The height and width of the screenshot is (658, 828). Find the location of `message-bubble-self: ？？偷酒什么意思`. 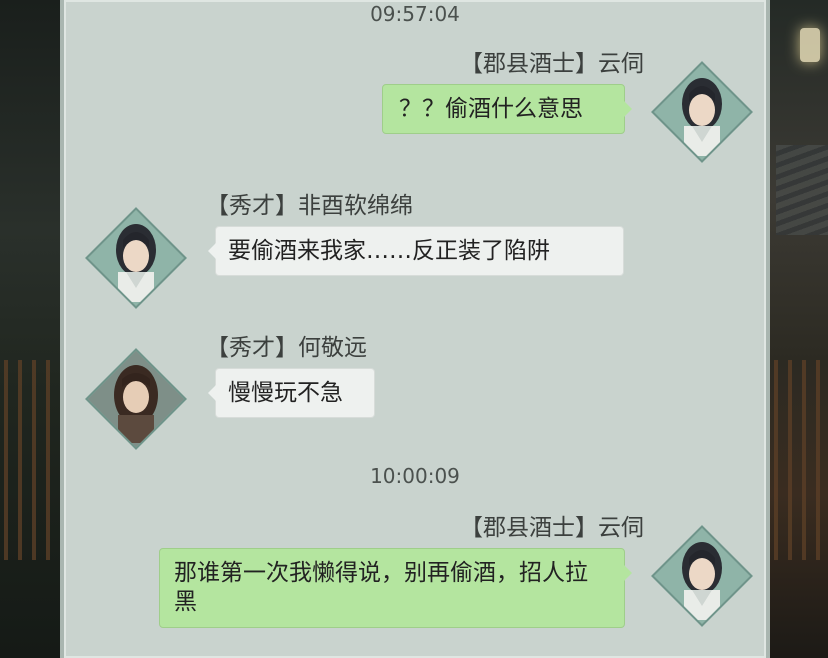

message-bubble-self: ？？偷酒什么意思 is located at coordinates (507, 109).